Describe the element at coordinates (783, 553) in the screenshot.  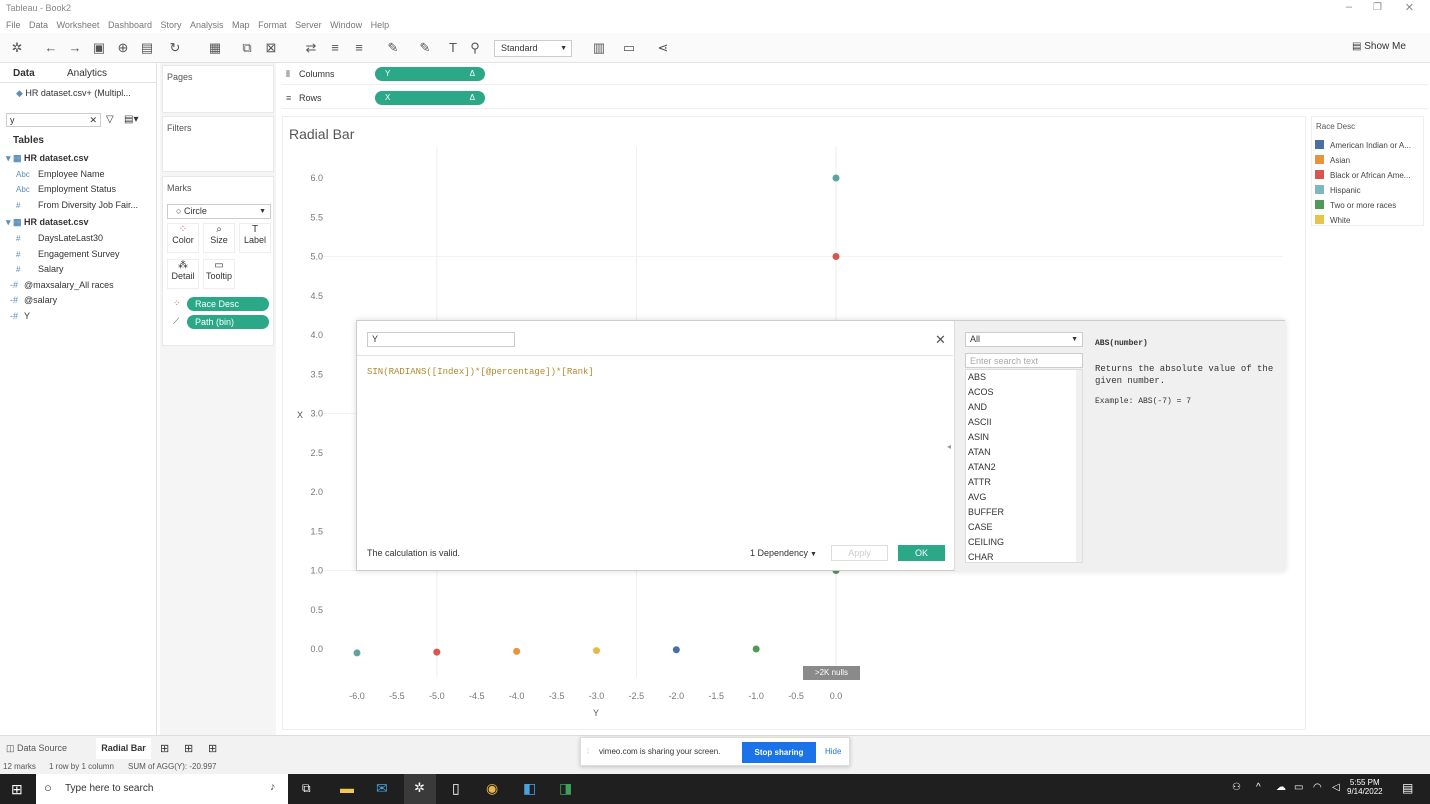
I see `dependency-dropdown: 1 Dependency ▼` at that location.